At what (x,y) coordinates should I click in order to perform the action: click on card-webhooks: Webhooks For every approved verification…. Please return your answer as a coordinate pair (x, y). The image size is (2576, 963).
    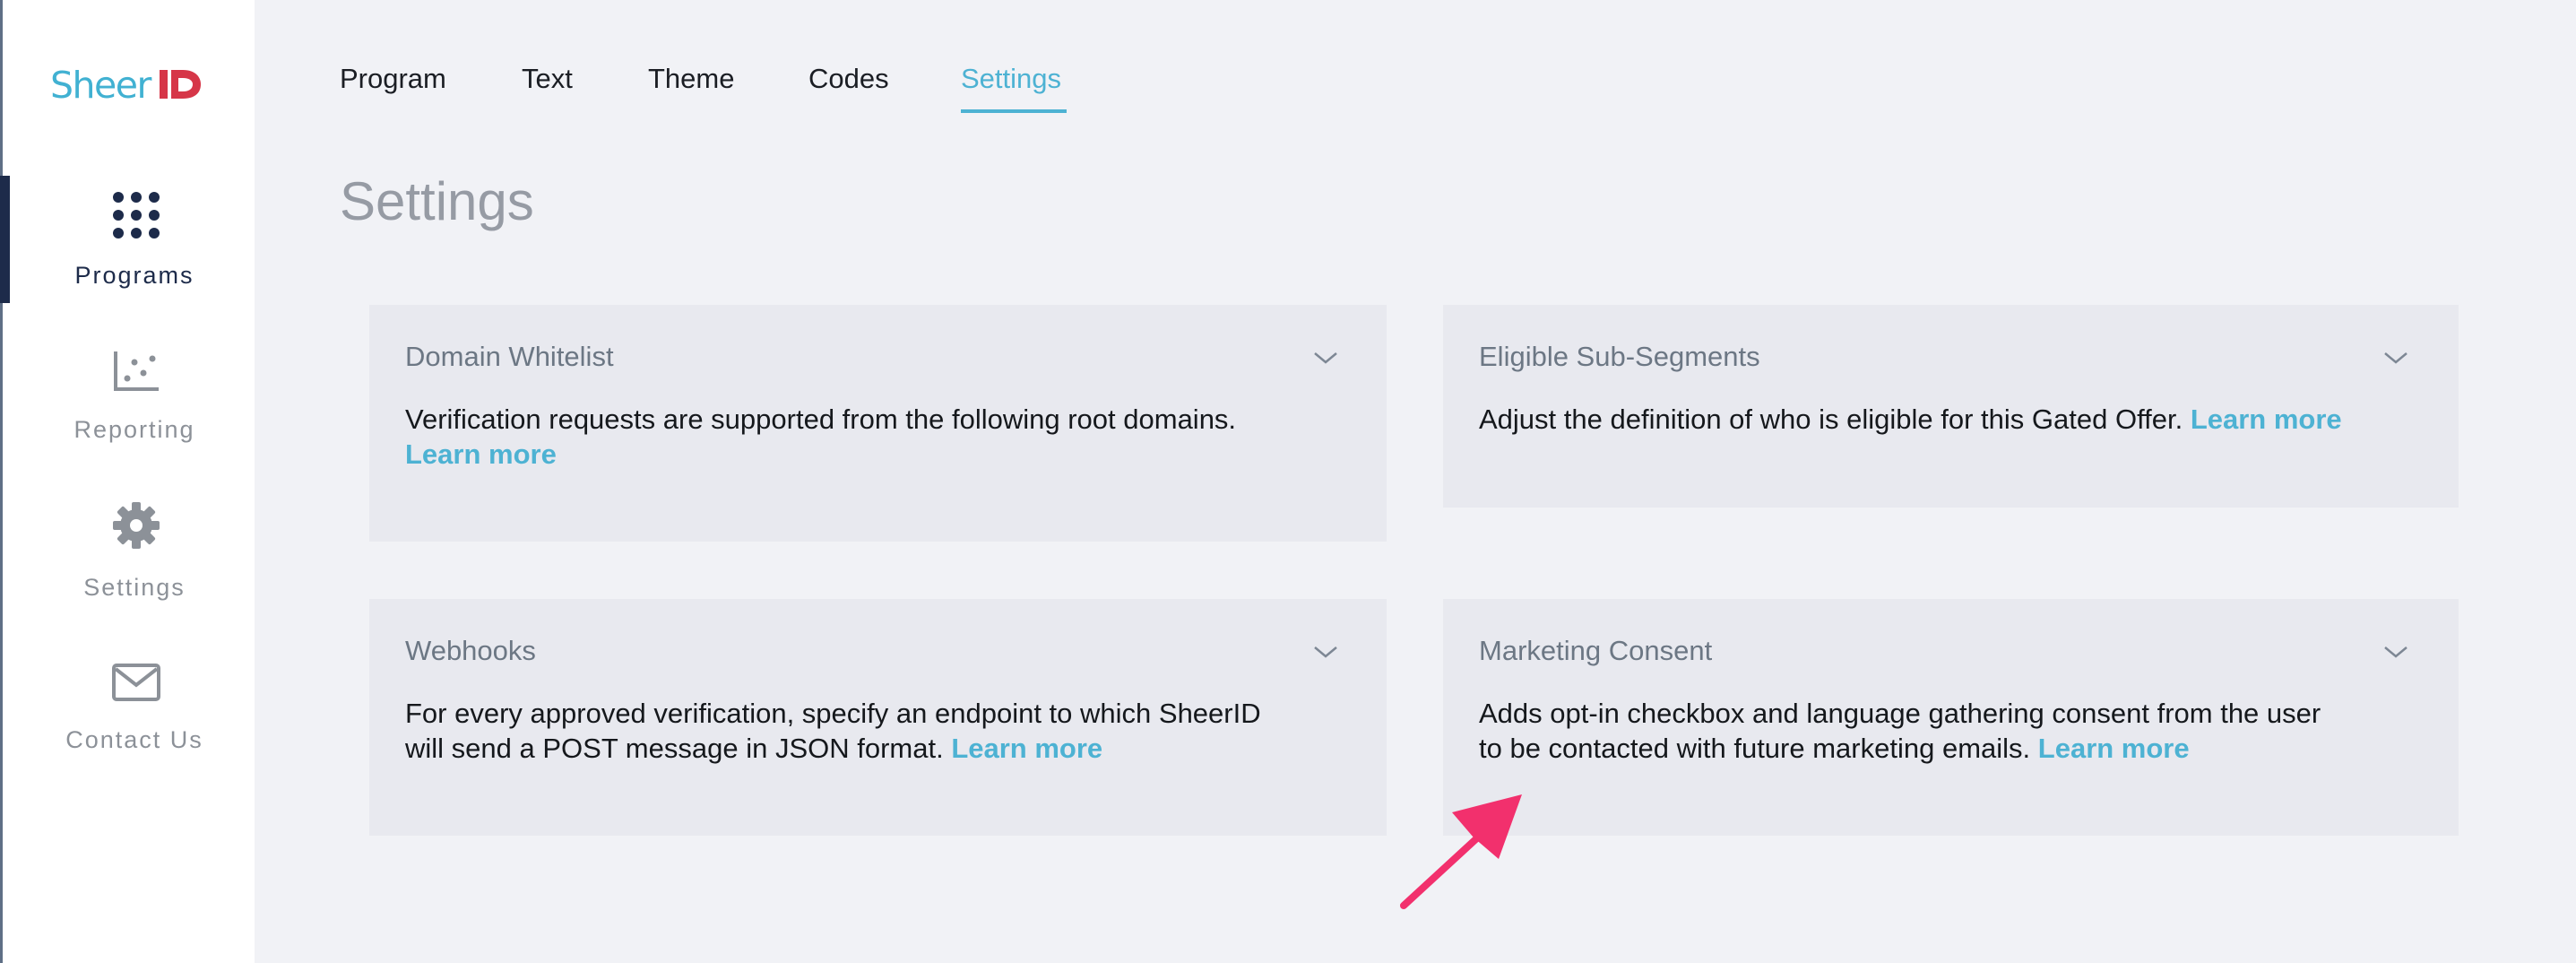
    Looking at the image, I should click on (878, 717).